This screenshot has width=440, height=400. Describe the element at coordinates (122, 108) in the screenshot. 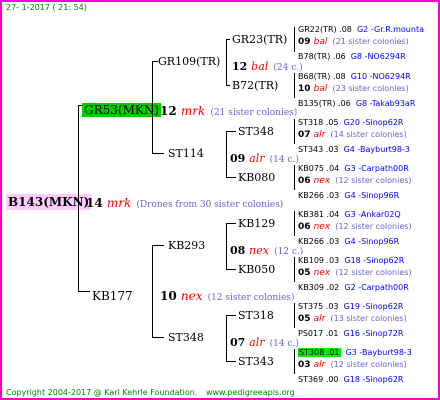

I see `l1-queen-0: GR53(MKN)` at that location.